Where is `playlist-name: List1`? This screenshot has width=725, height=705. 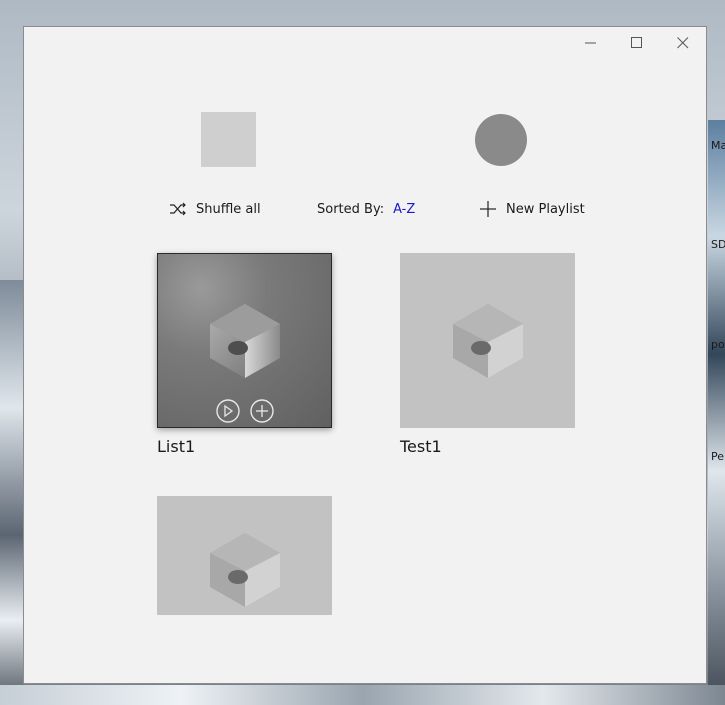
playlist-name: List1 is located at coordinates (176, 446).